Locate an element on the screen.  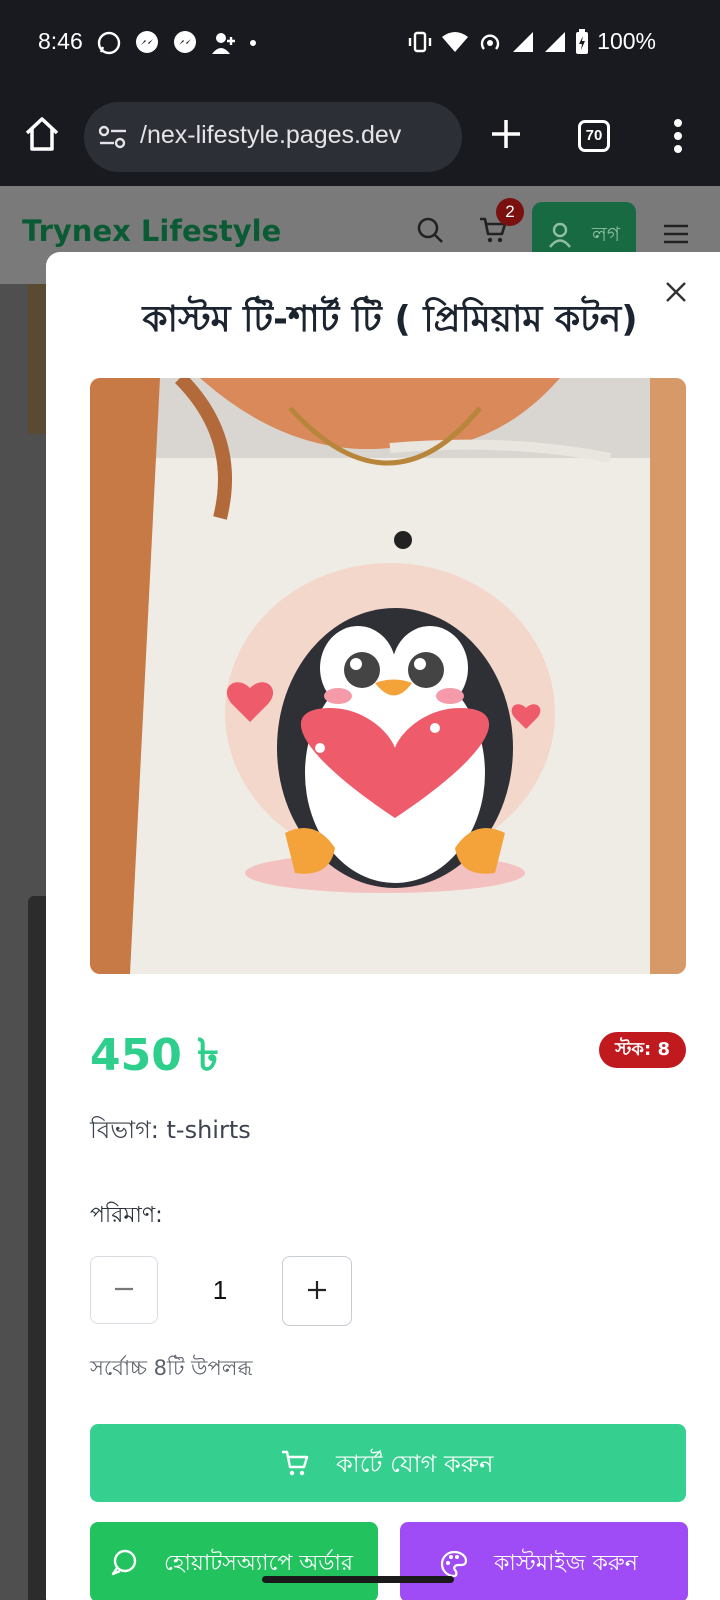
gesture-navigation-bar is located at coordinates (358, 1579).